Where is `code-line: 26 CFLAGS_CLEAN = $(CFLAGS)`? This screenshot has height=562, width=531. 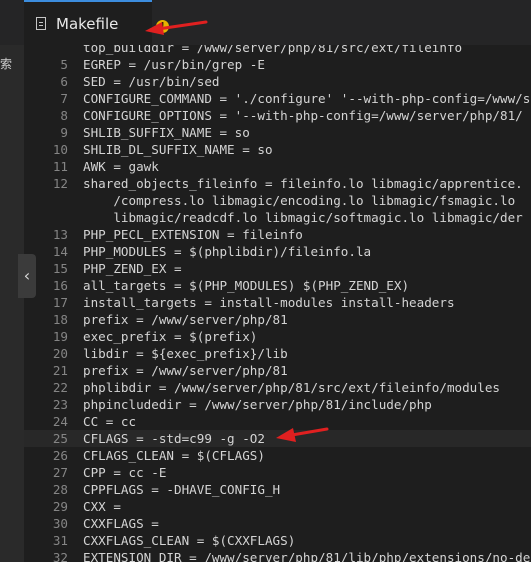
code-line: 26 CFLAGS_CLEAN = $(CFLAGS) is located at coordinates (277, 455).